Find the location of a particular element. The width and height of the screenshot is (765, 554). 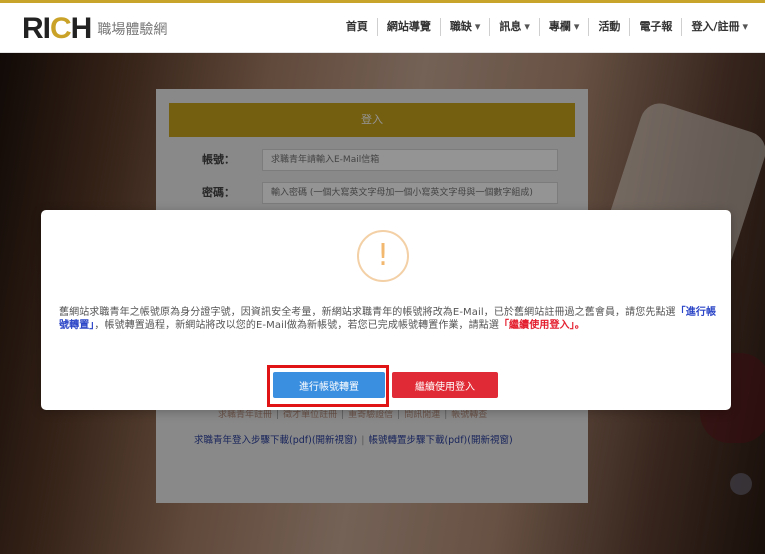

main-nav: 首頁 網站導覽 職缺 ▾ 訊息 ▾ 專欄 ▾ 活動 電子報 登入/註冊 ▾ is located at coordinates (547, 27).